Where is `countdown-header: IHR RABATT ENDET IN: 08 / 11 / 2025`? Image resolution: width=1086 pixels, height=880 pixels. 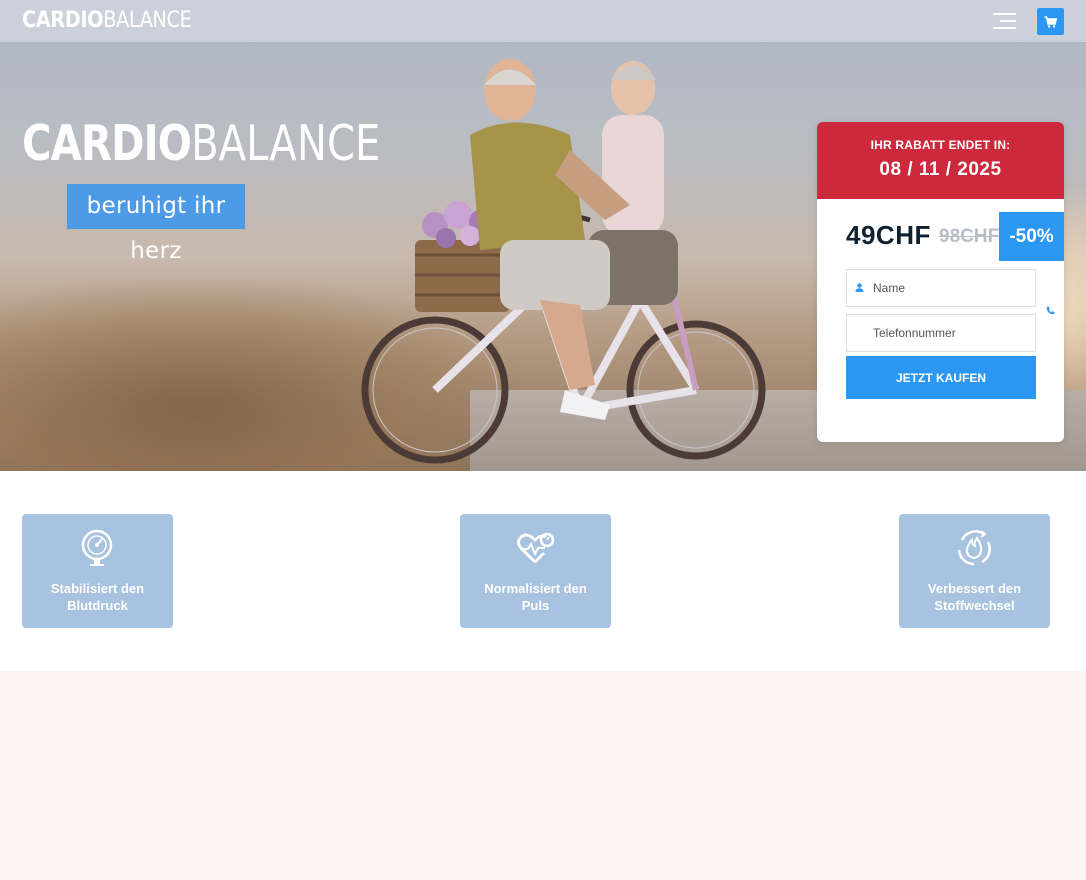 countdown-header: IHR RABATT ENDET IN: 08 / 11 / 2025 is located at coordinates (940, 160).